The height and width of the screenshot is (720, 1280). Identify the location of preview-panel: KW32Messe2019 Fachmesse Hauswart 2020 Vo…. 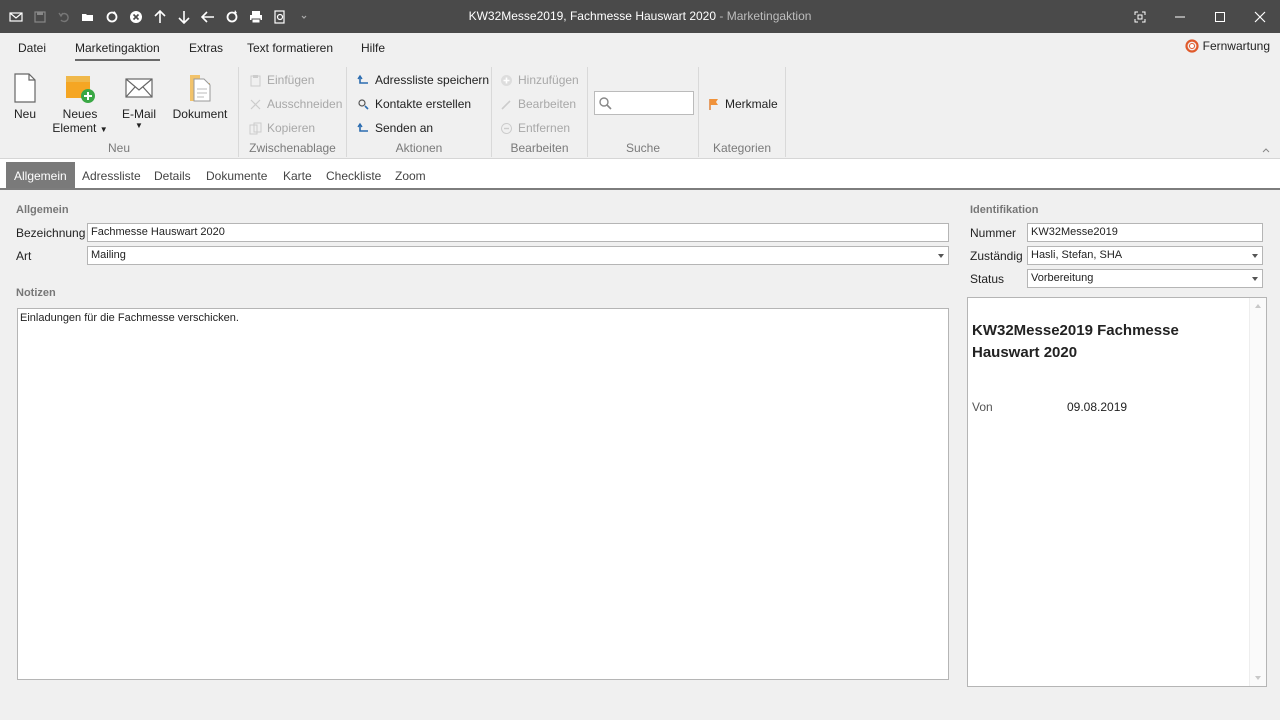
(1117, 492).